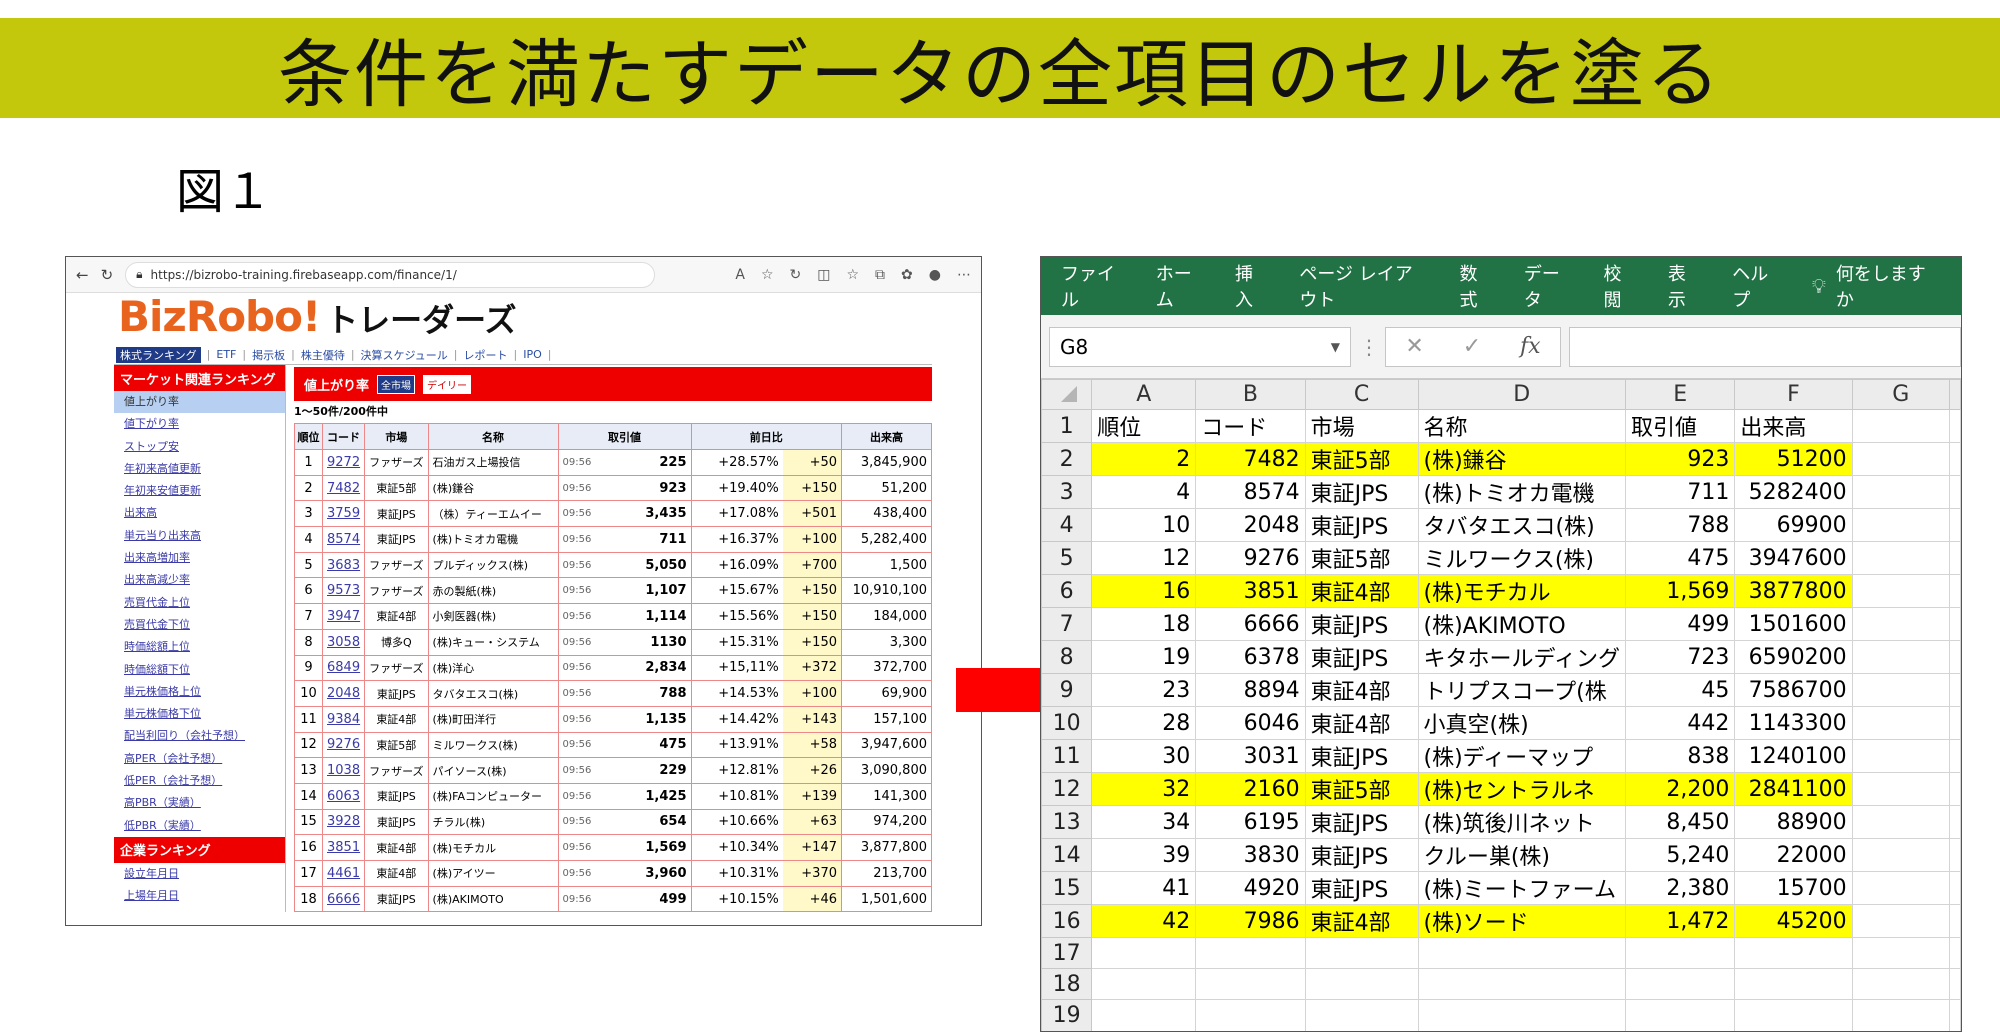 The height and width of the screenshot is (1032, 2000). Describe the element at coordinates (199, 781) in the screenshot. I see `sidebar-item: 低PER（会社予想）` at that location.